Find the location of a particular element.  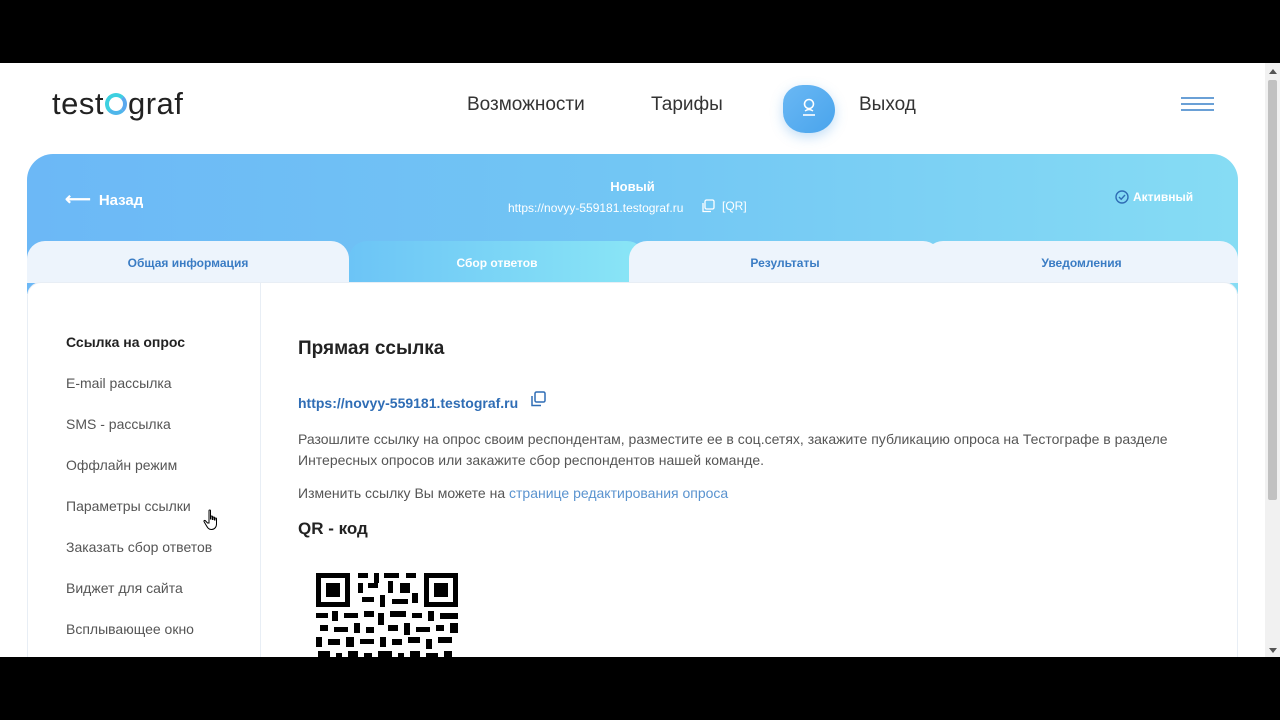

logo-prefix: test is located at coordinates (78, 103).